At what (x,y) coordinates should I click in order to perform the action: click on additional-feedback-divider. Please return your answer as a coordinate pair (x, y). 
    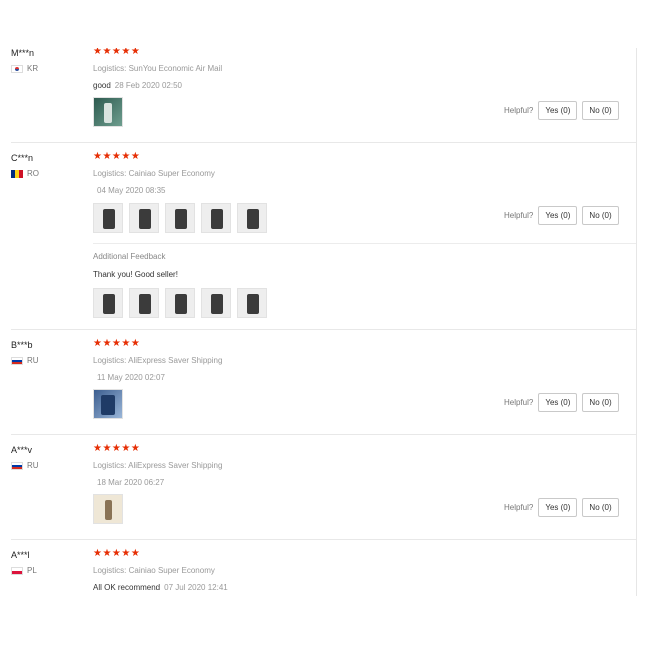
    Looking at the image, I should click on (364, 243).